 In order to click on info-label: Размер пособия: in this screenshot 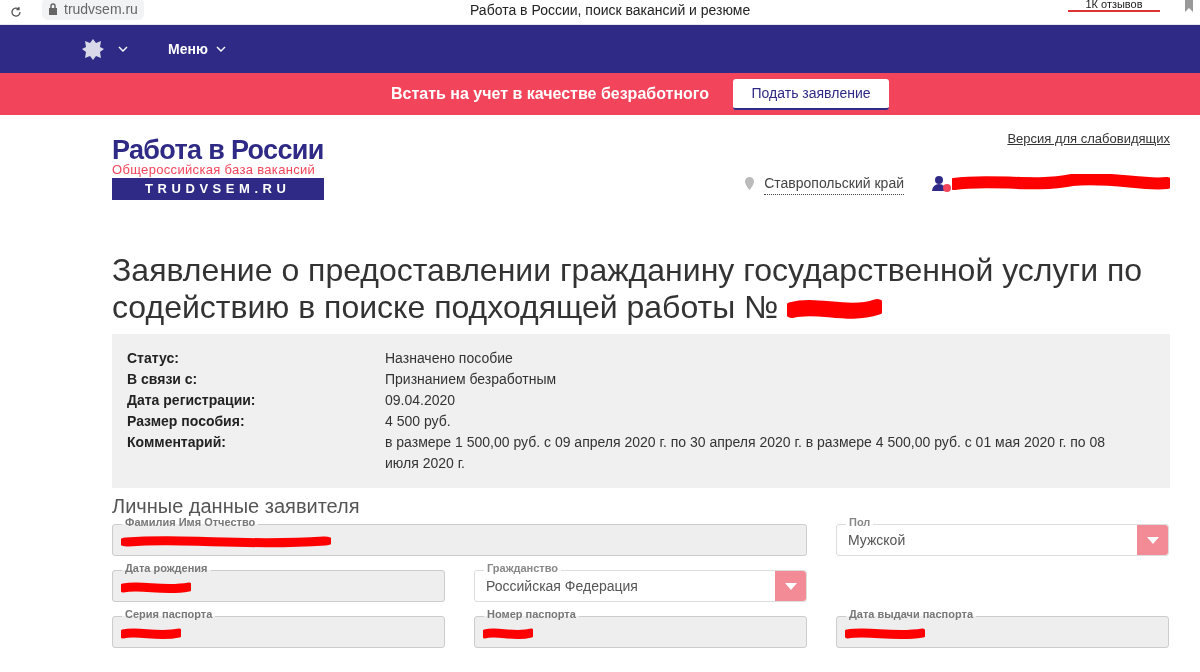, I will do `click(186, 421)`.